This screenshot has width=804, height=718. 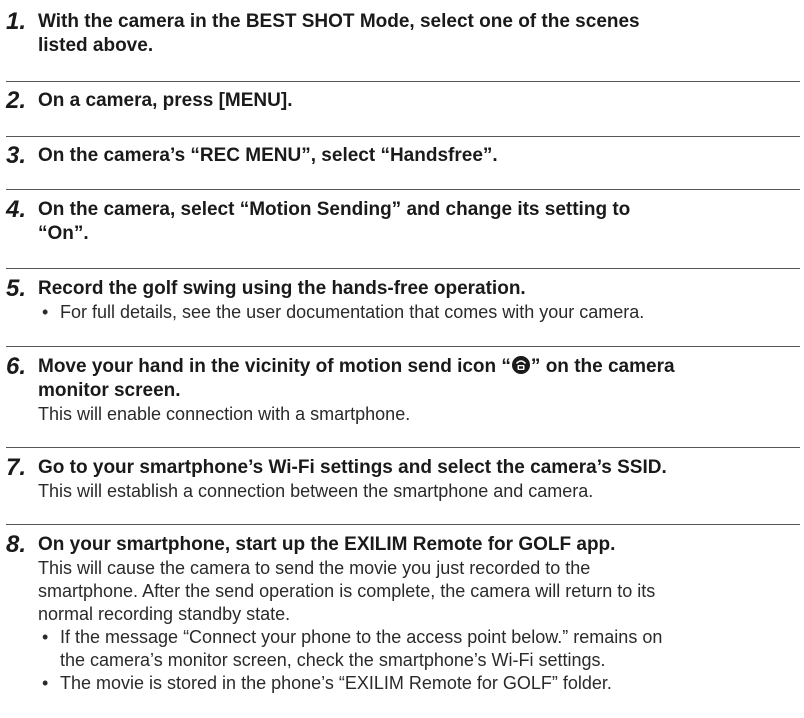 What do you see at coordinates (16, 366) in the screenshot?
I see `step-number: 6.` at bounding box center [16, 366].